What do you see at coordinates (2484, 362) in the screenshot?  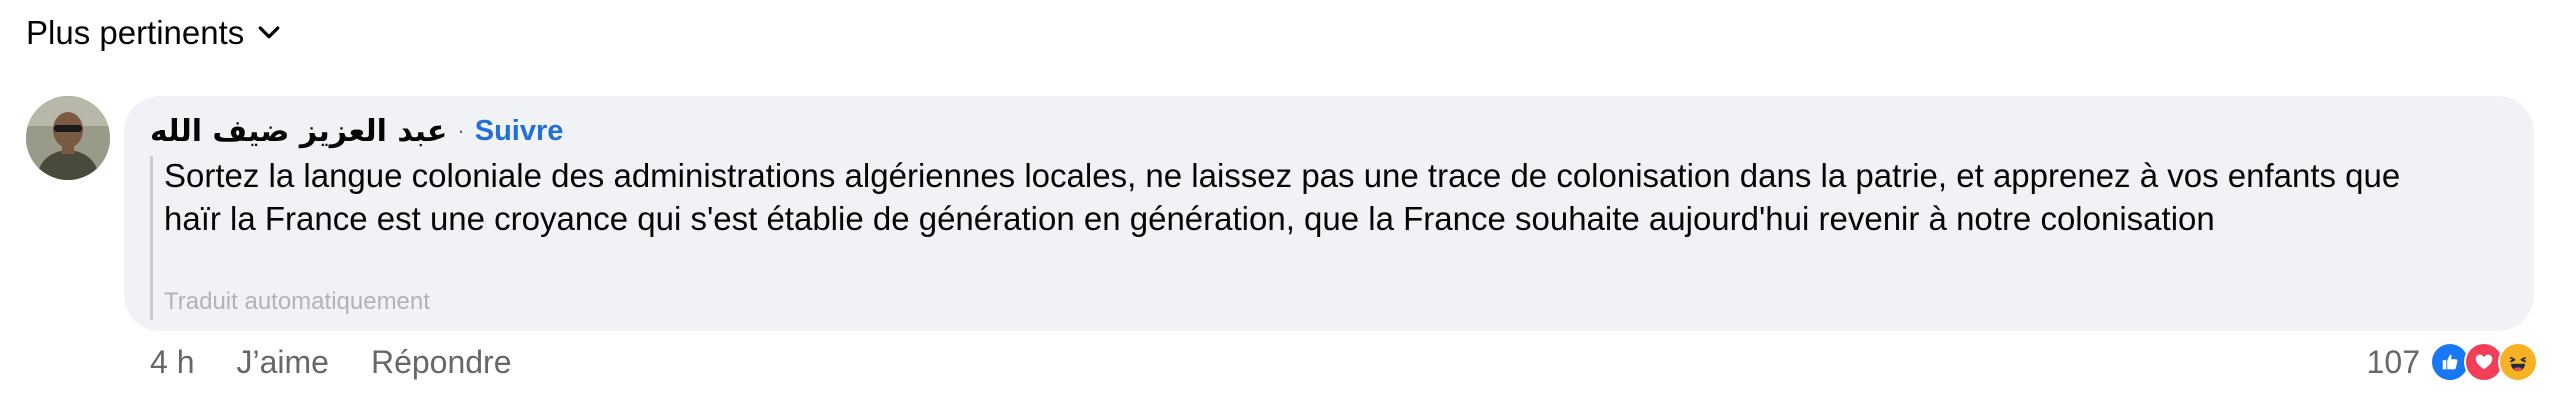 I see `reaction-icons` at bounding box center [2484, 362].